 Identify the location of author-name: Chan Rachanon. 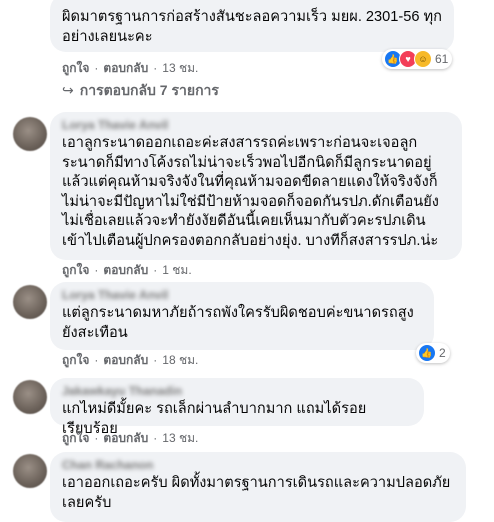
(258, 465).